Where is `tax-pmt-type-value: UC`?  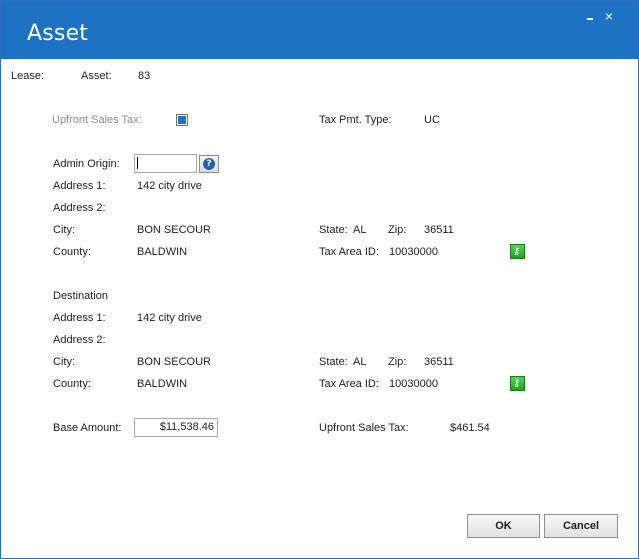 tax-pmt-type-value: UC is located at coordinates (432, 120).